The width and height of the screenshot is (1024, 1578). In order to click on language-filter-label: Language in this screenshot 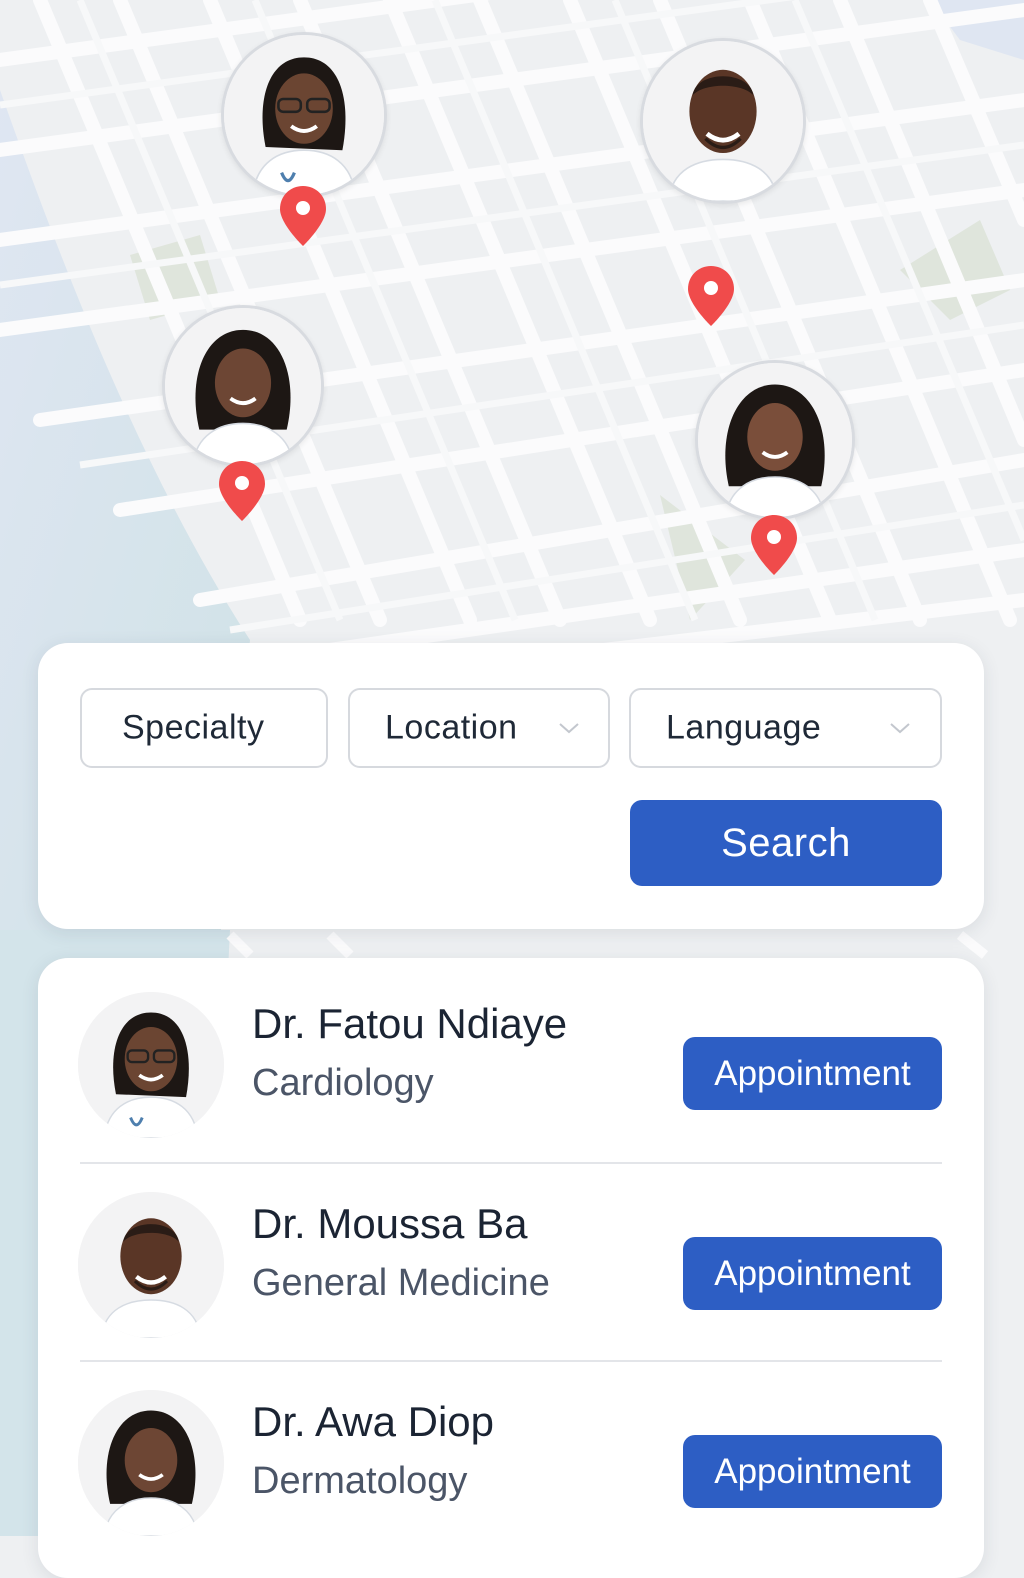, I will do `click(744, 727)`.